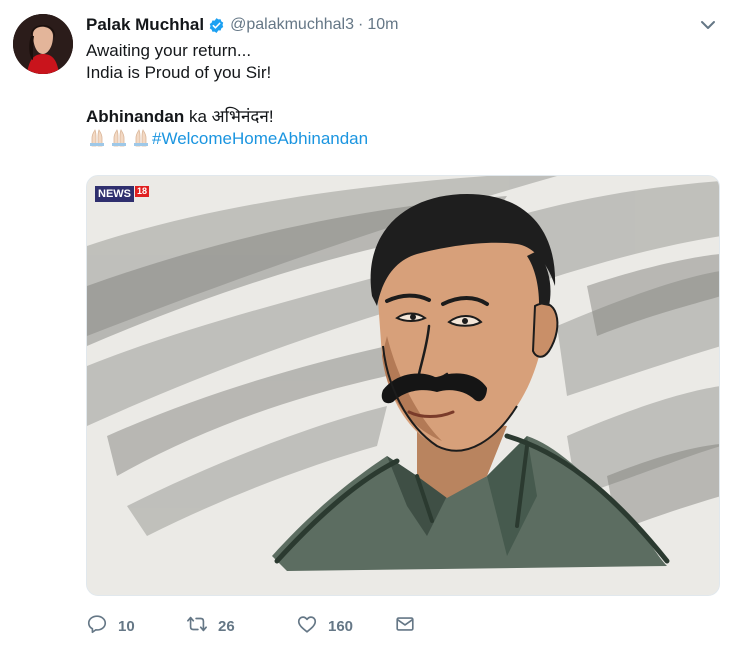  Describe the element at coordinates (382, 25) in the screenshot. I see `timestamp: 10m` at that location.